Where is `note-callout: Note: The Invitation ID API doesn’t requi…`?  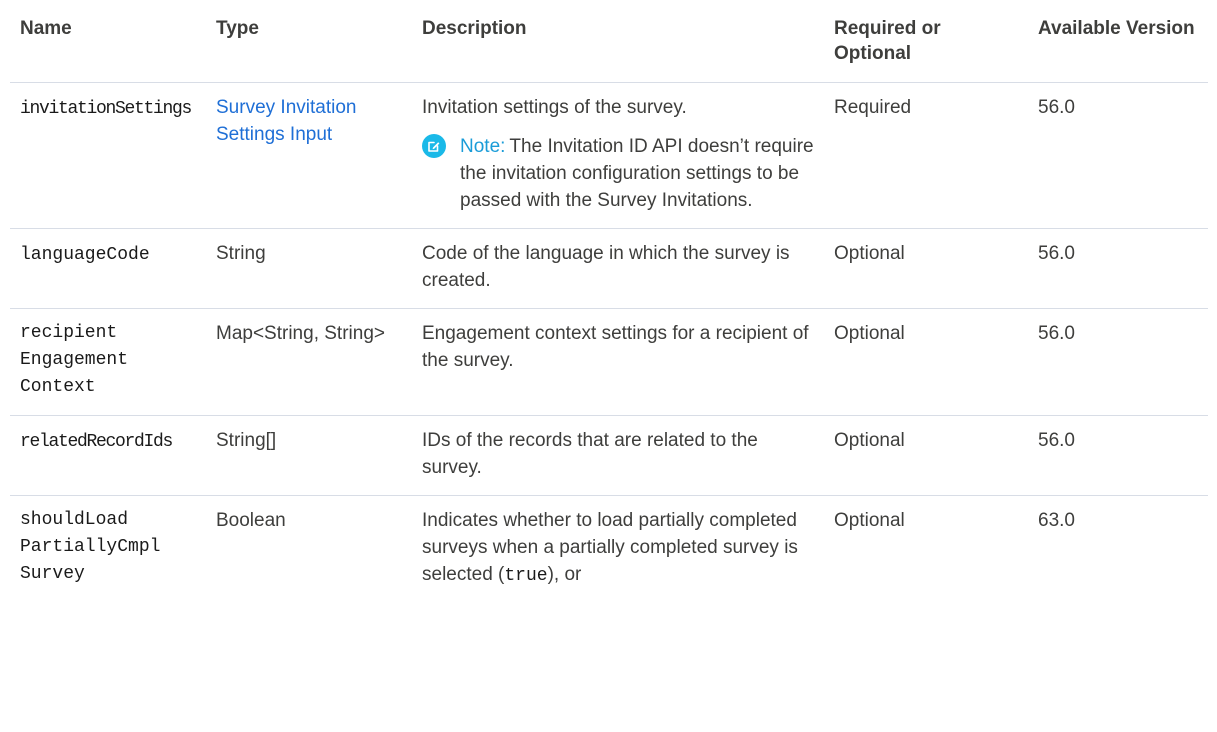
note-callout: Note: The Invitation ID API doesn’t requi… is located at coordinates (618, 173).